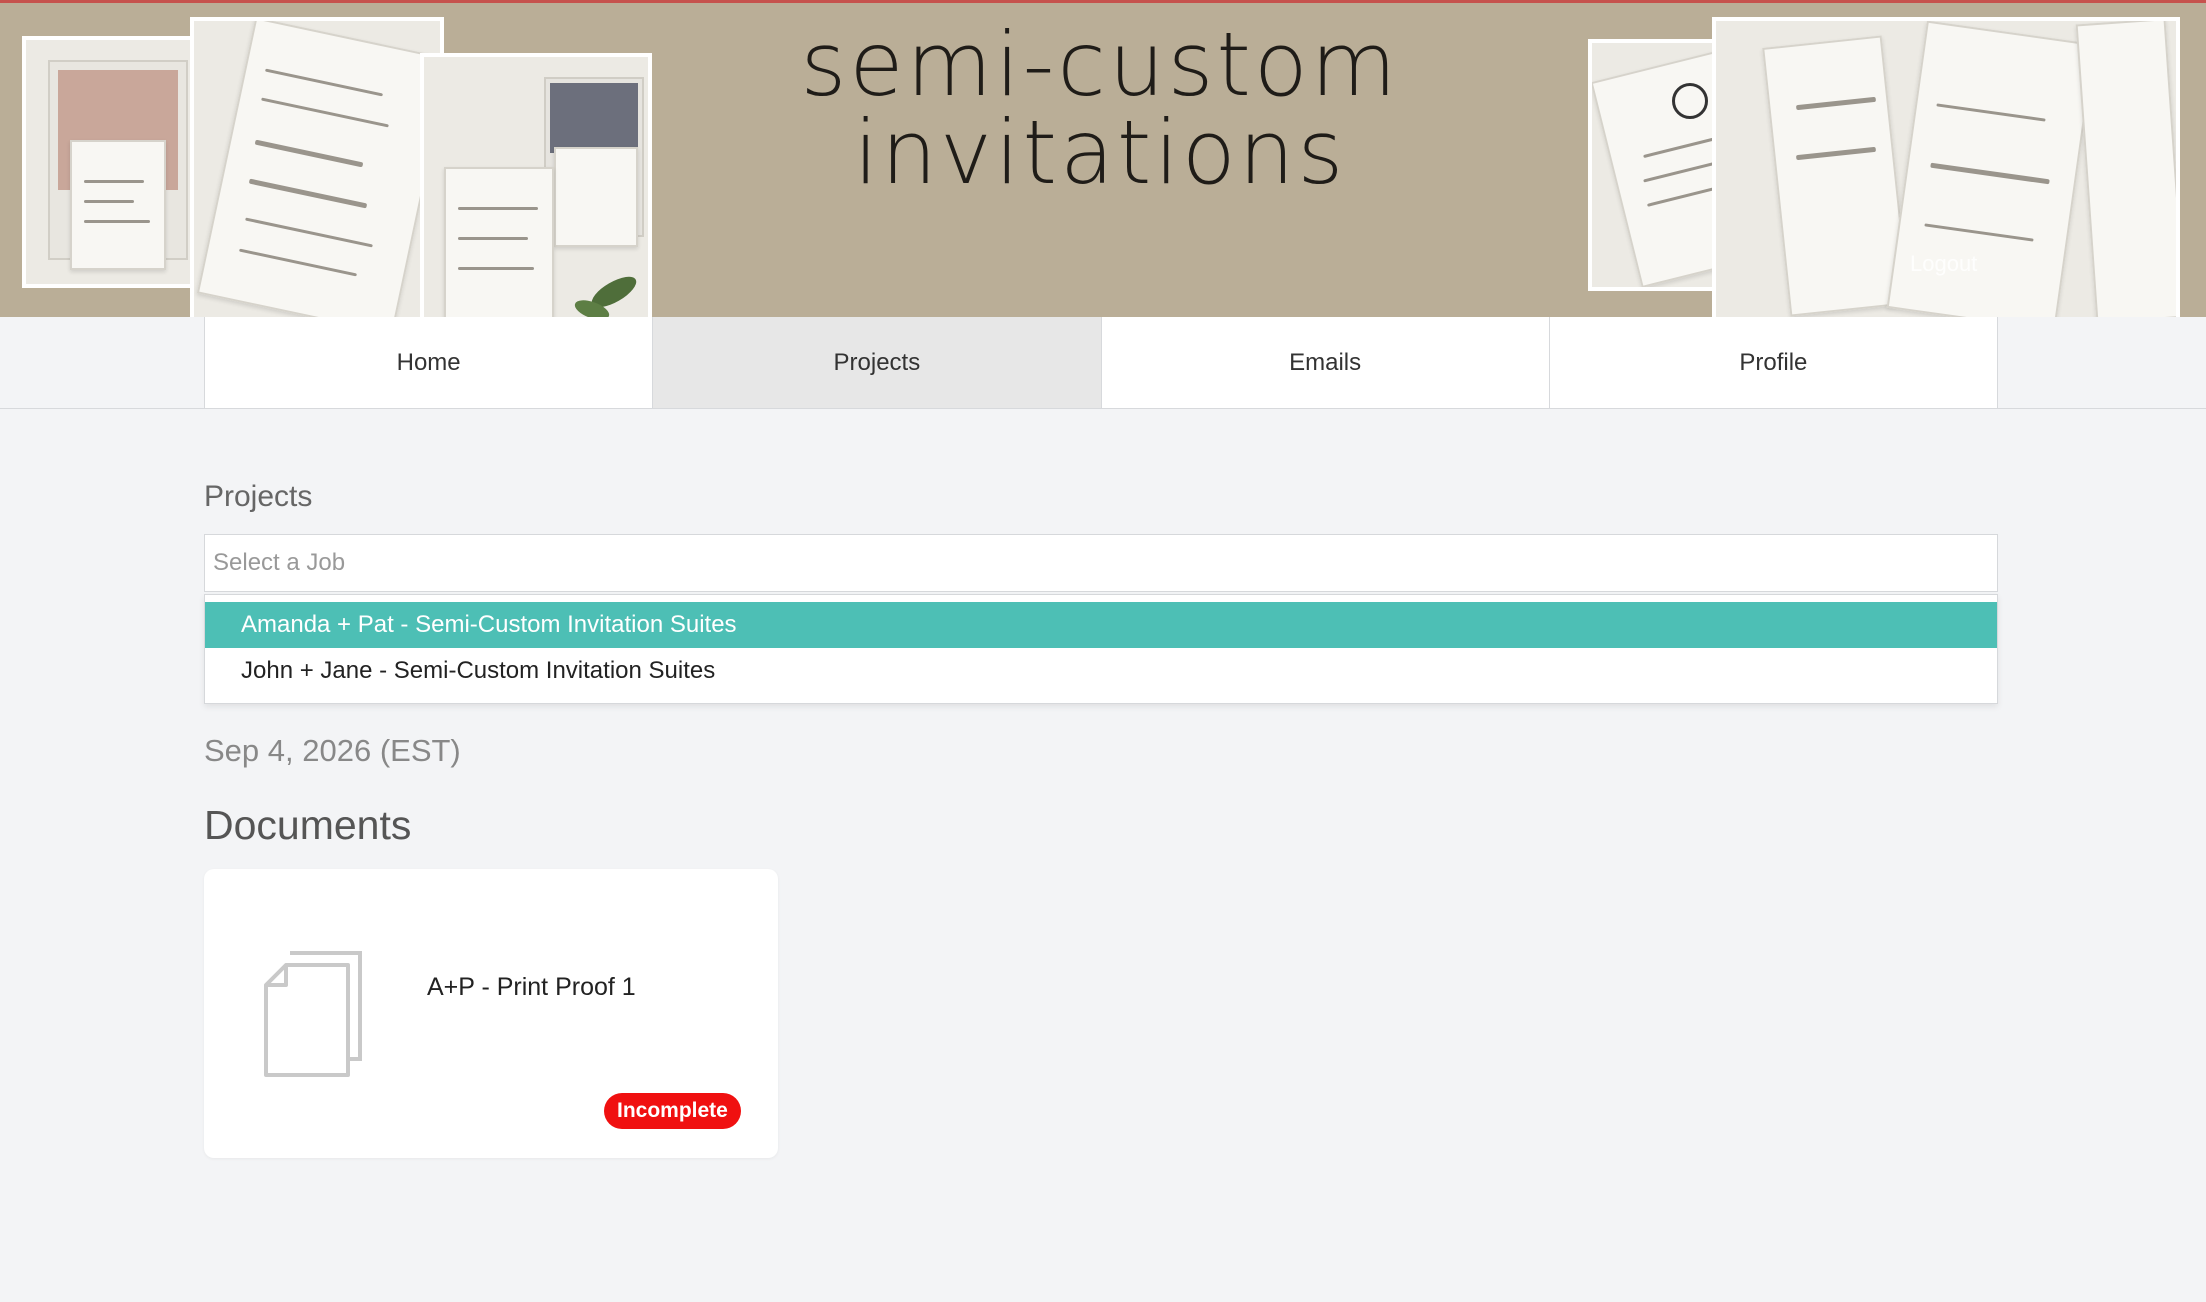  I want to click on projects-label: Projects, so click(258, 496).